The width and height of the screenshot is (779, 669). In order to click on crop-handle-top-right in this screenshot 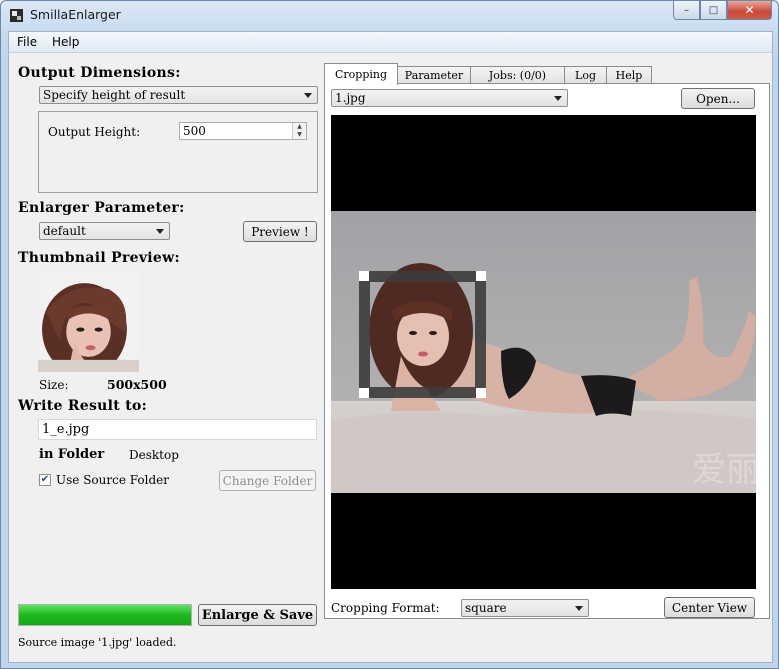, I will do `click(481, 276)`.